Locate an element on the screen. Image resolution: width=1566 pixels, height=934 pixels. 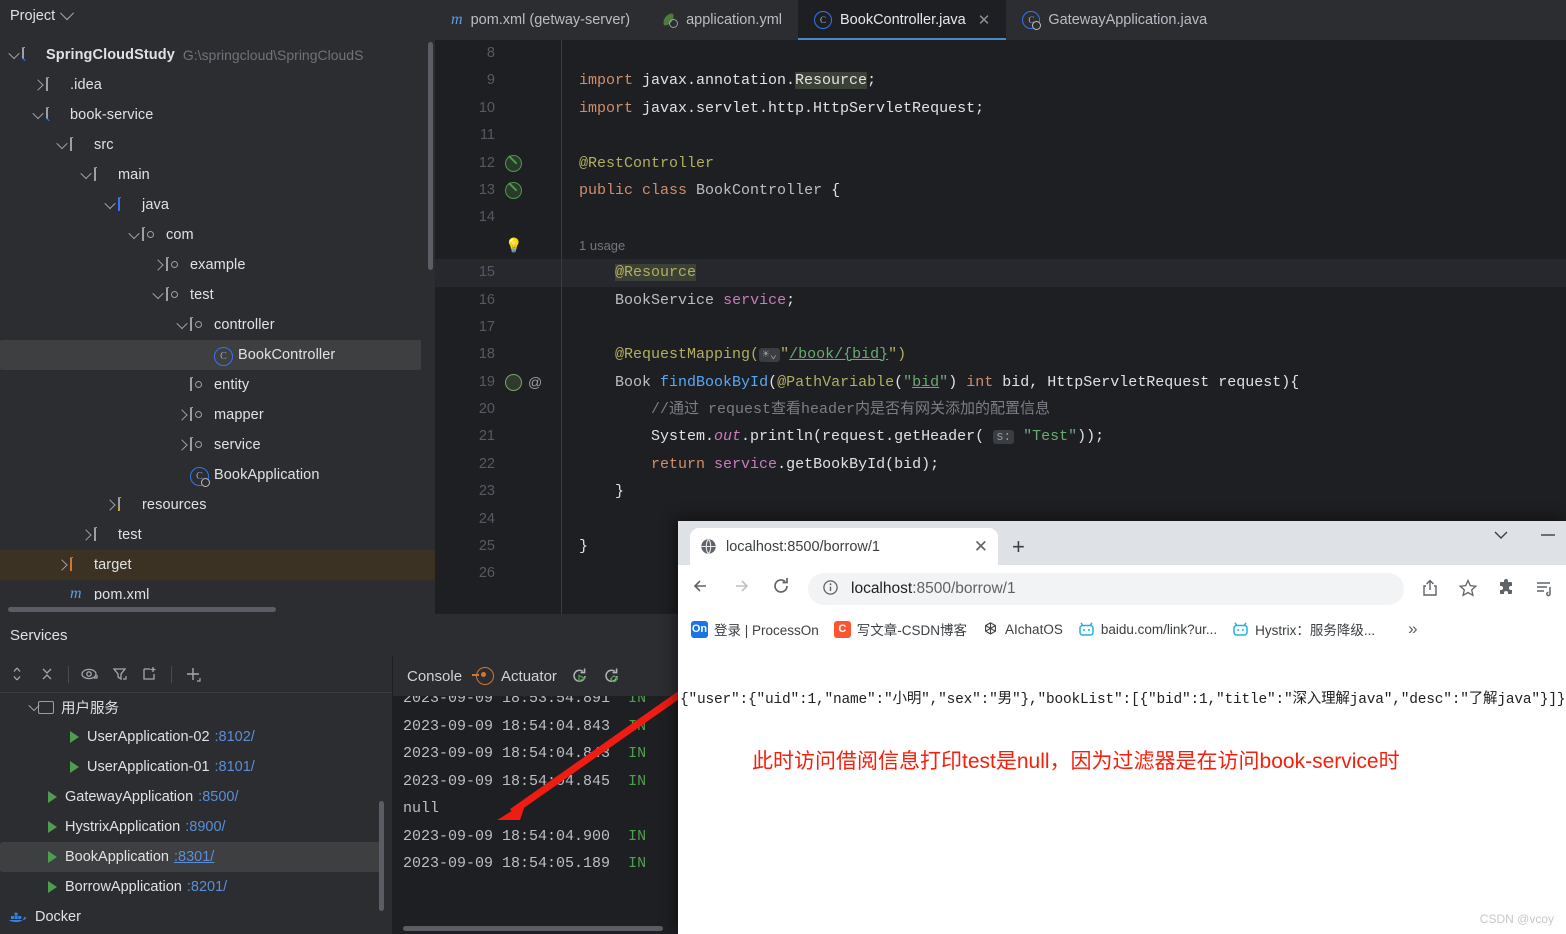
service-port: :8301/ is located at coordinates (194, 857).